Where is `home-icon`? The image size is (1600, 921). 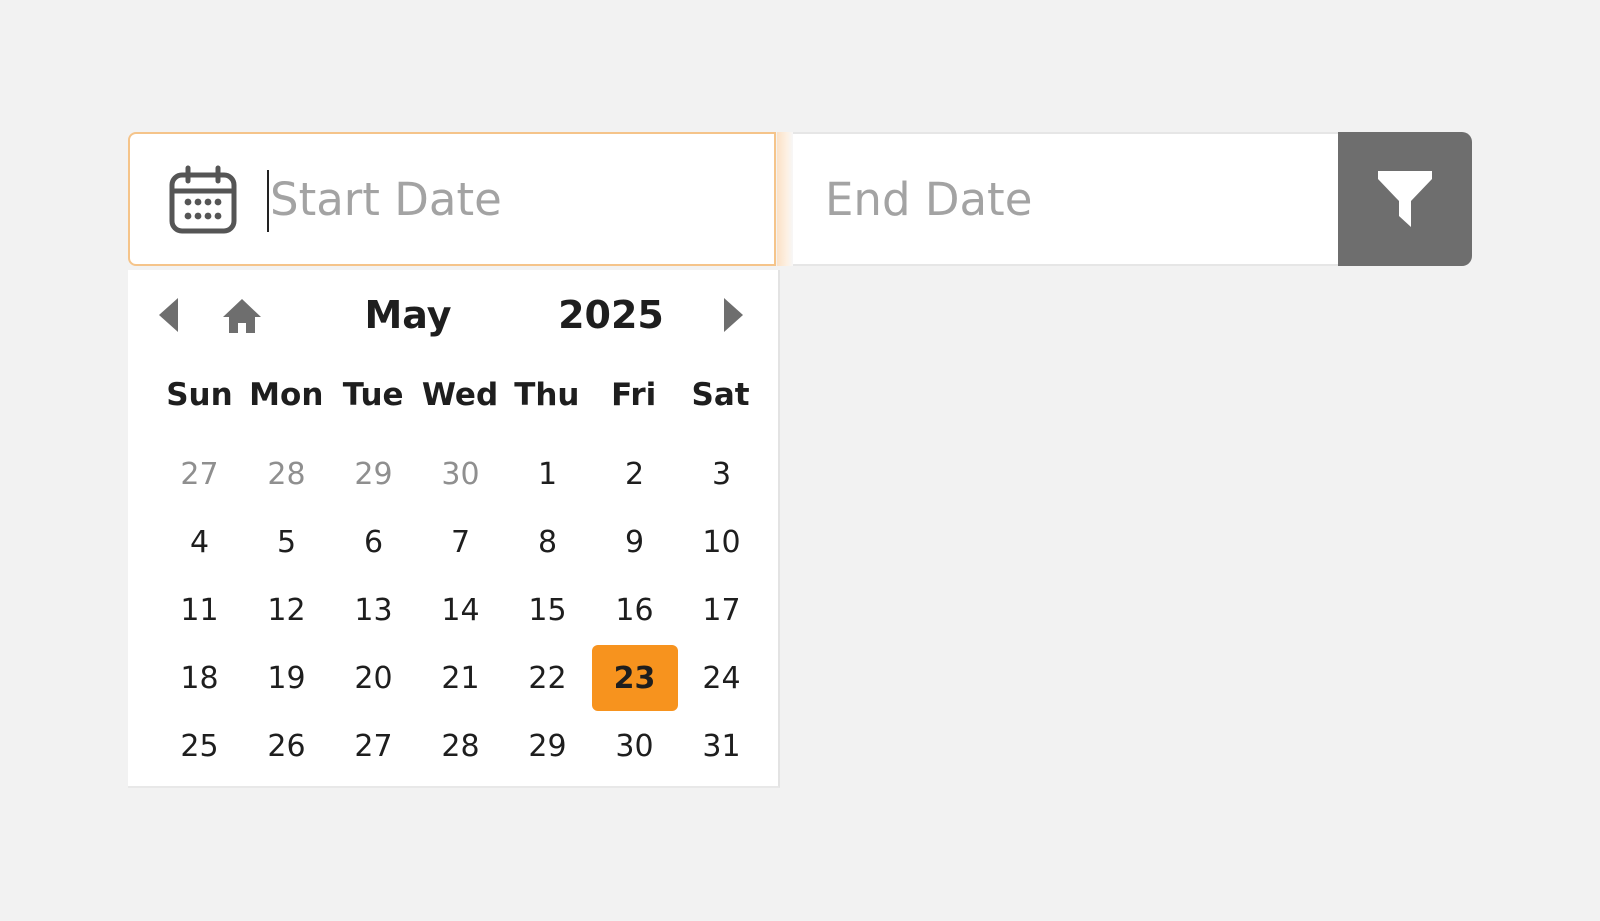
home-icon is located at coordinates (242, 316).